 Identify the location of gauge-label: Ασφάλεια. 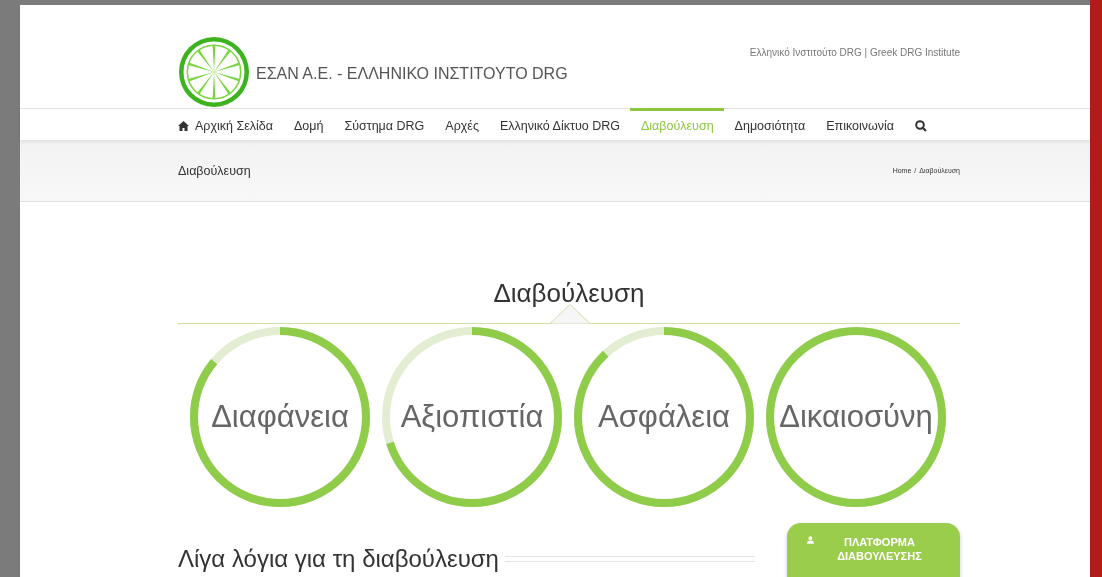
(664, 417).